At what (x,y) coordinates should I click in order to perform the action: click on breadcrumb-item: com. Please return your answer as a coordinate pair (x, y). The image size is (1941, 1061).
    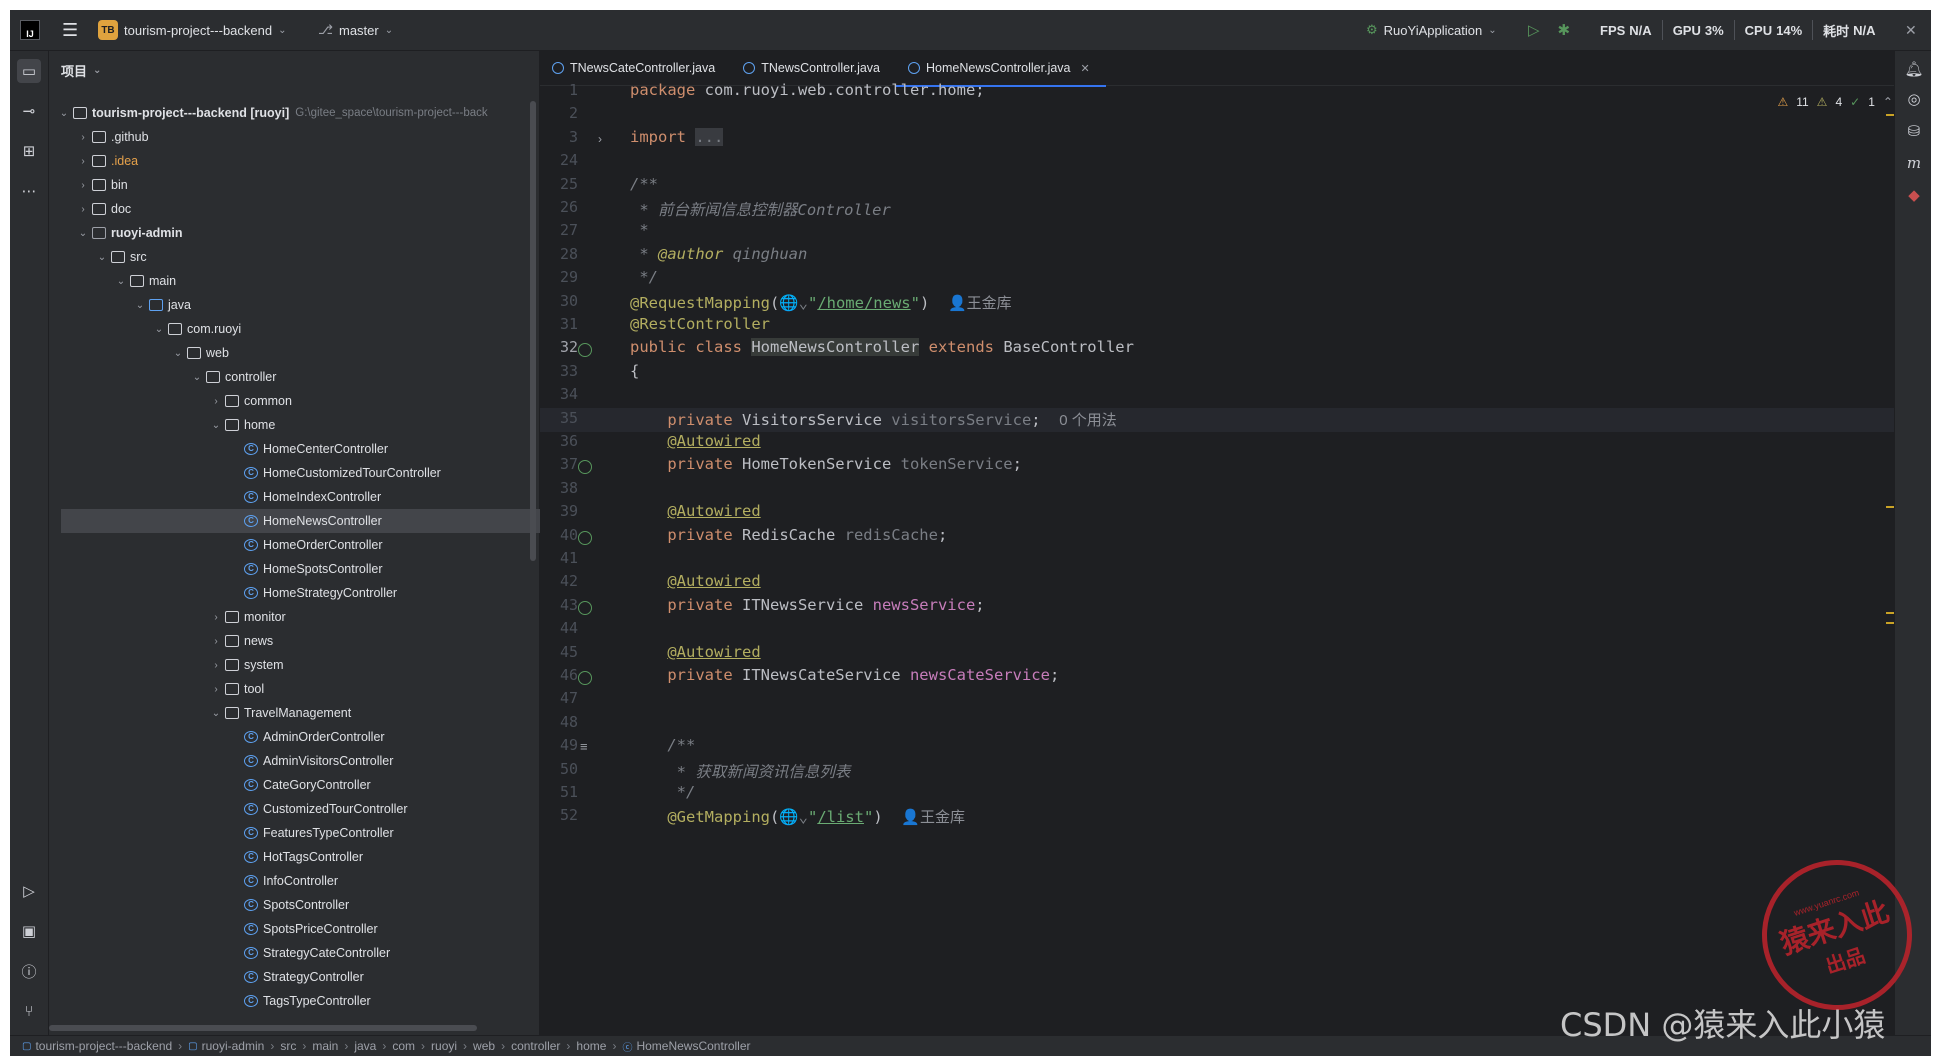
    Looking at the image, I should click on (403, 1046).